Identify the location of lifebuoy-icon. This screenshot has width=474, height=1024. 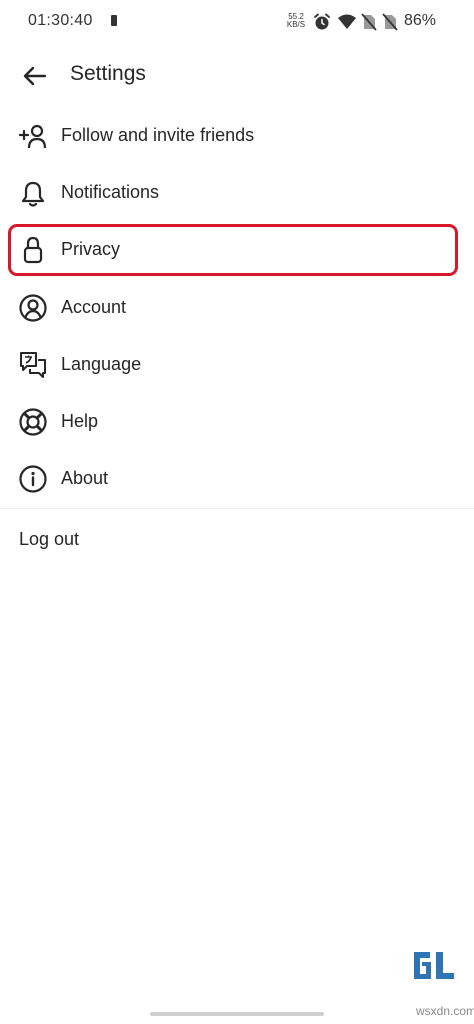
(33, 422).